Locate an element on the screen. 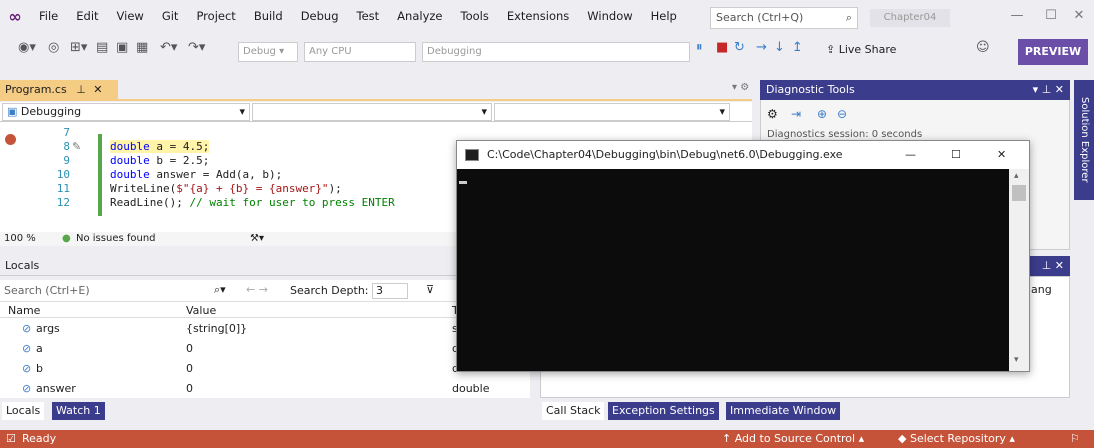  step-over-icon: → is located at coordinates (761, 47).